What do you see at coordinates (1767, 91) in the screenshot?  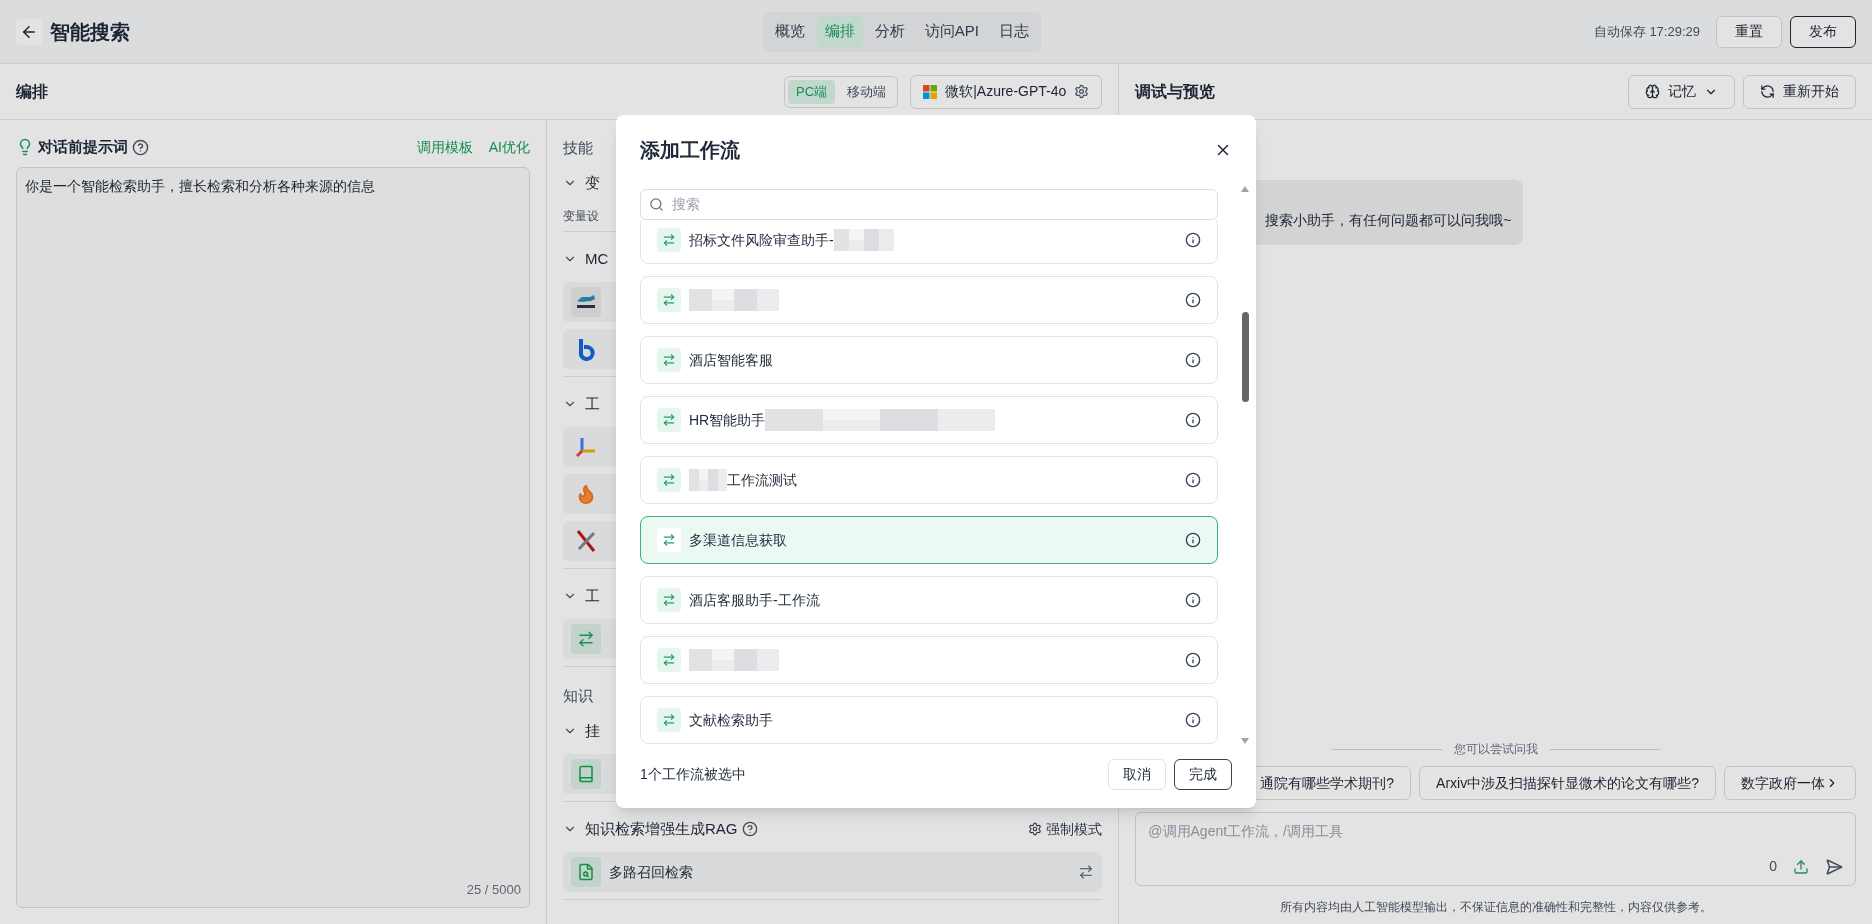 I see `refresh-icon` at bounding box center [1767, 91].